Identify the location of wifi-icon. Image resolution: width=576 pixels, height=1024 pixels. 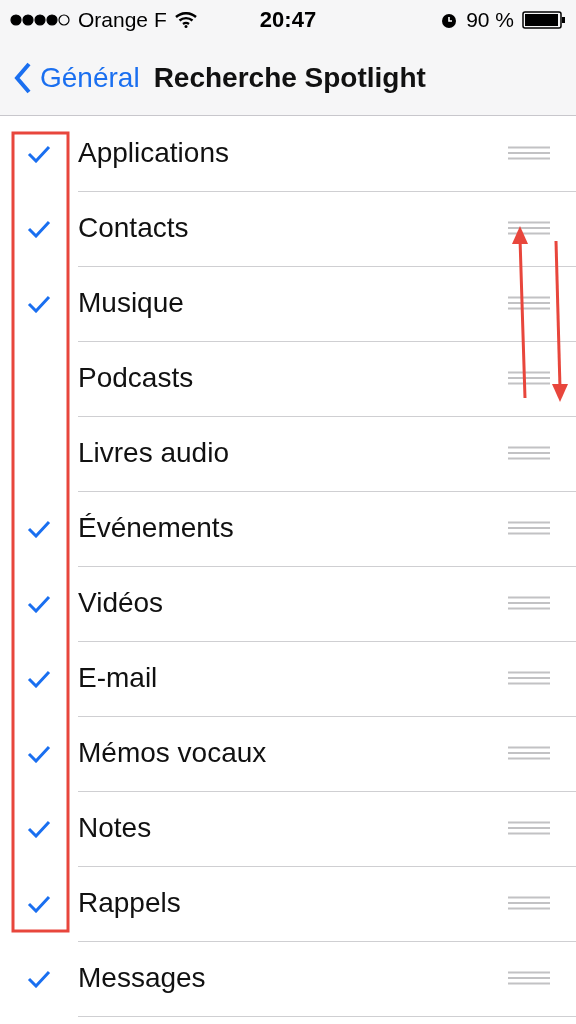
(185, 20).